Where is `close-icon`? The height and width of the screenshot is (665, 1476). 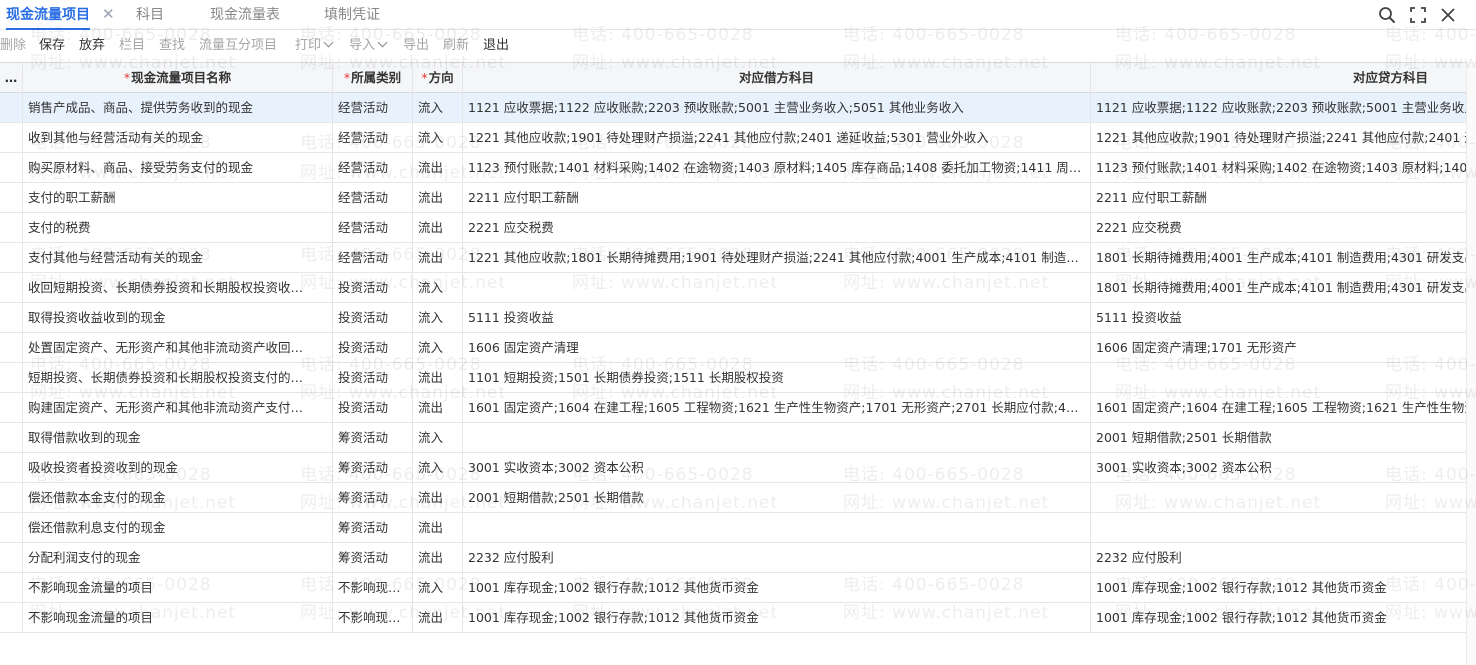 close-icon is located at coordinates (1448, 15).